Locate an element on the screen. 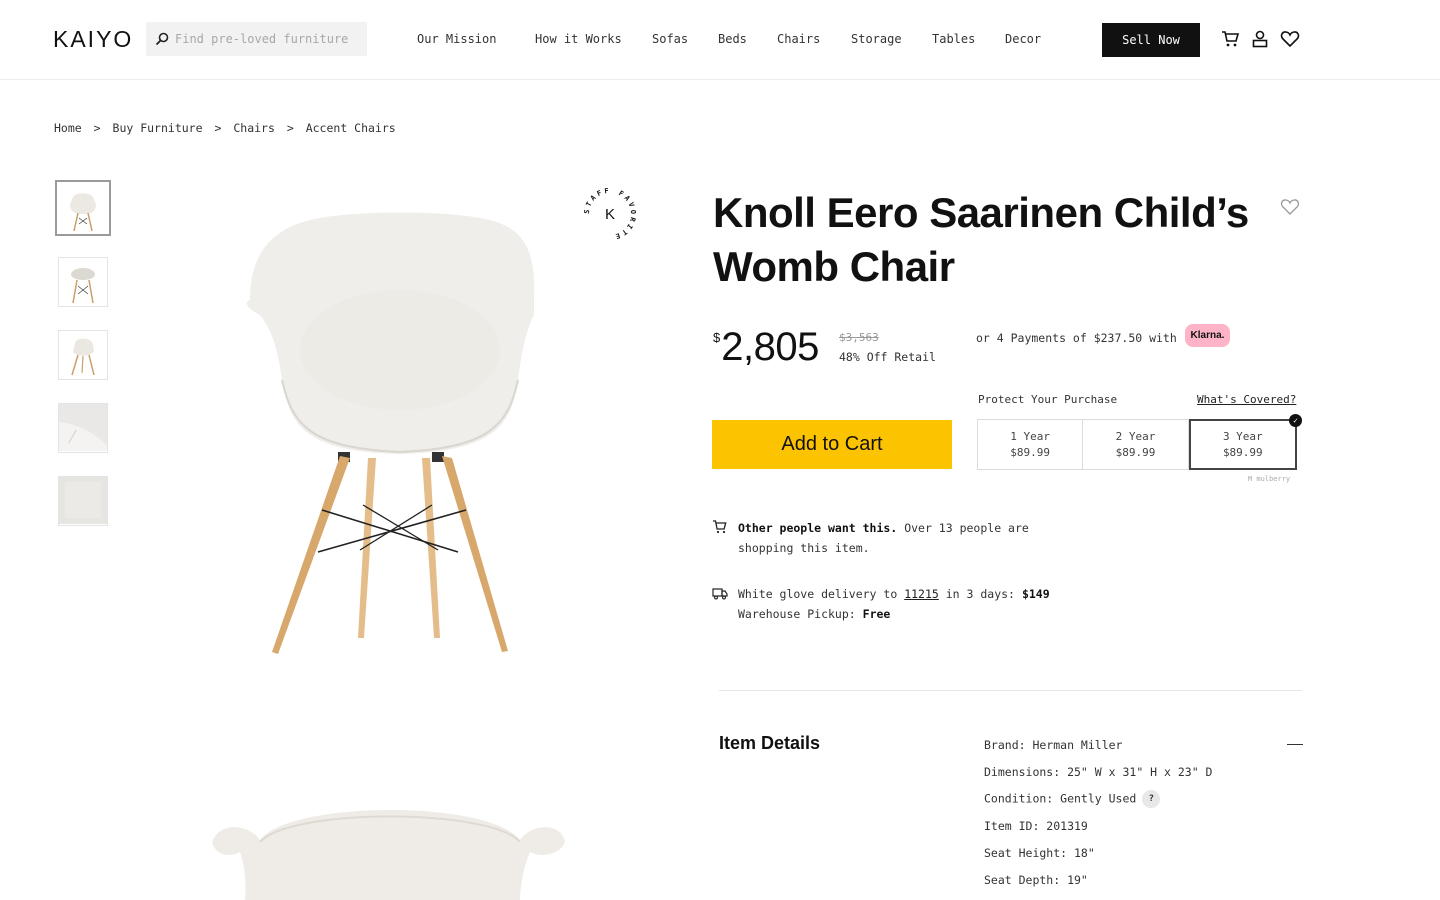  breadcrumb-buy-furniture: Buy Furniture is located at coordinates (158, 128).